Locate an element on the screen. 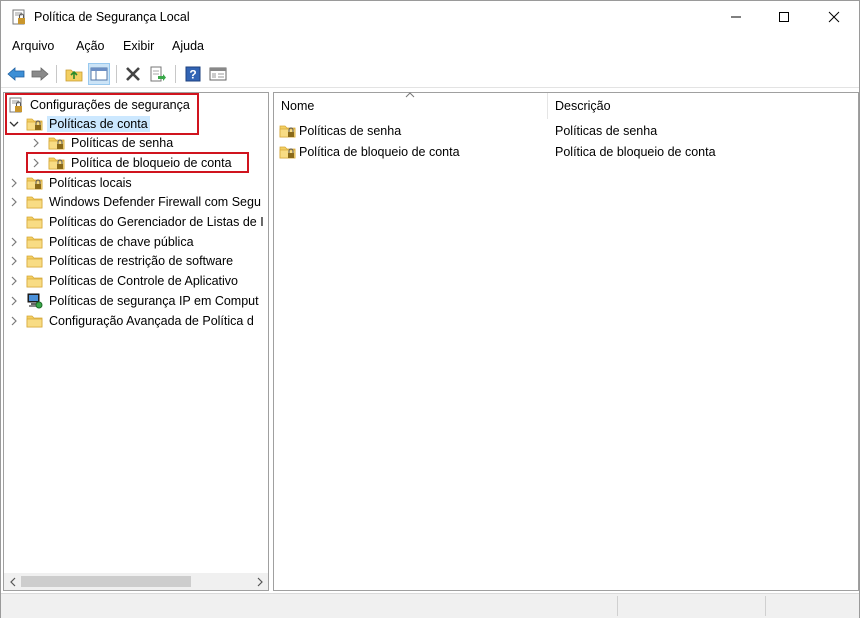  help-icon: ? is located at coordinates (193, 74).